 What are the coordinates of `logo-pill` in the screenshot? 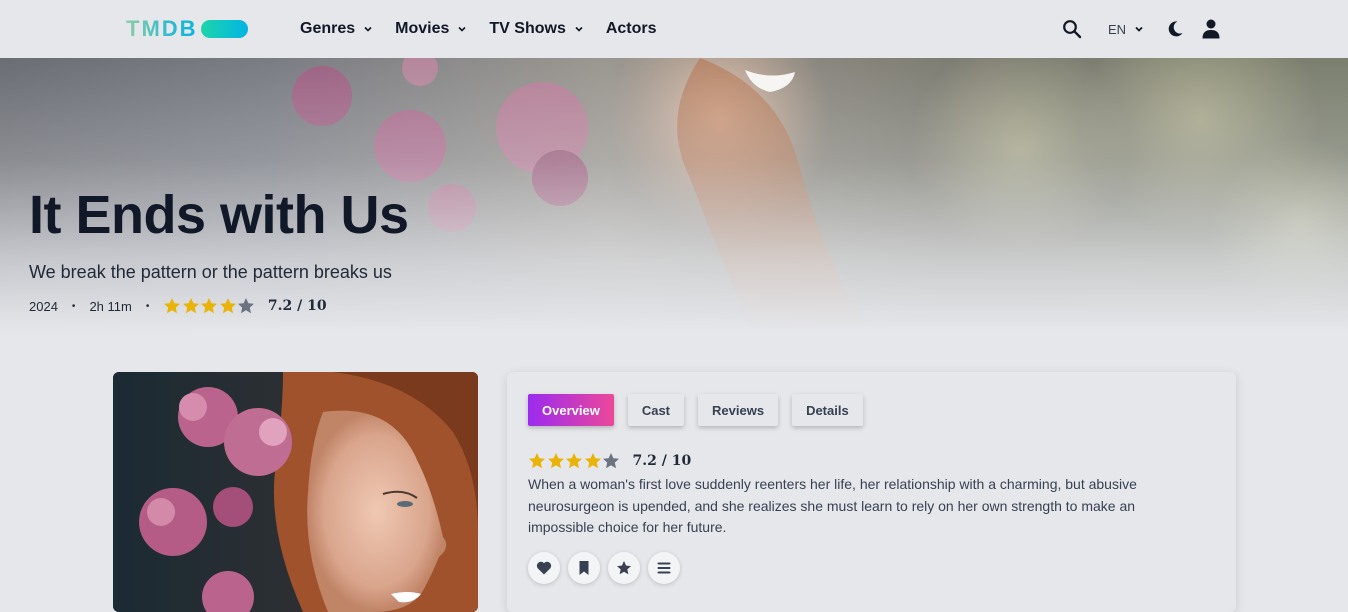 It's located at (224, 29).